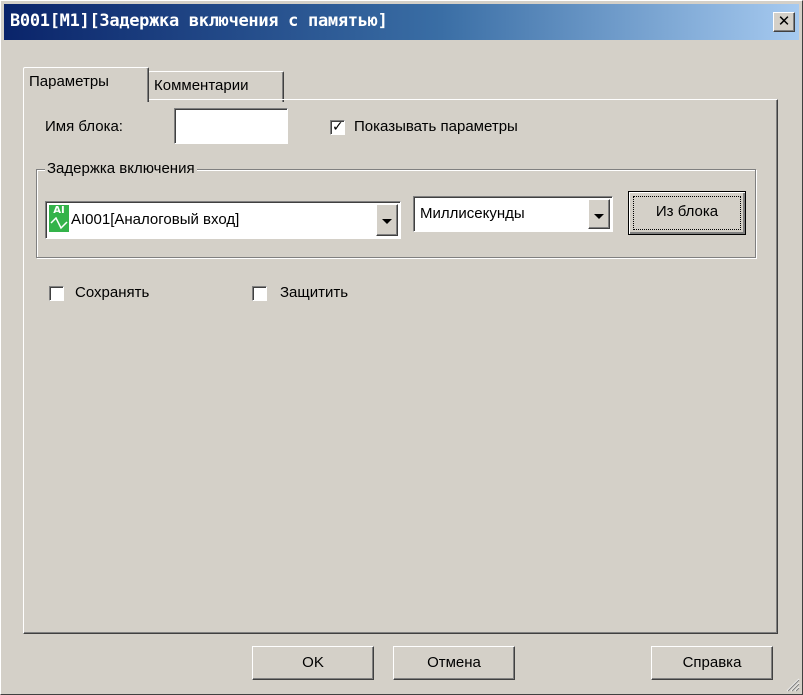 This screenshot has width=803, height=695. What do you see at coordinates (231, 126) in the screenshot?
I see `block-name-input` at bounding box center [231, 126].